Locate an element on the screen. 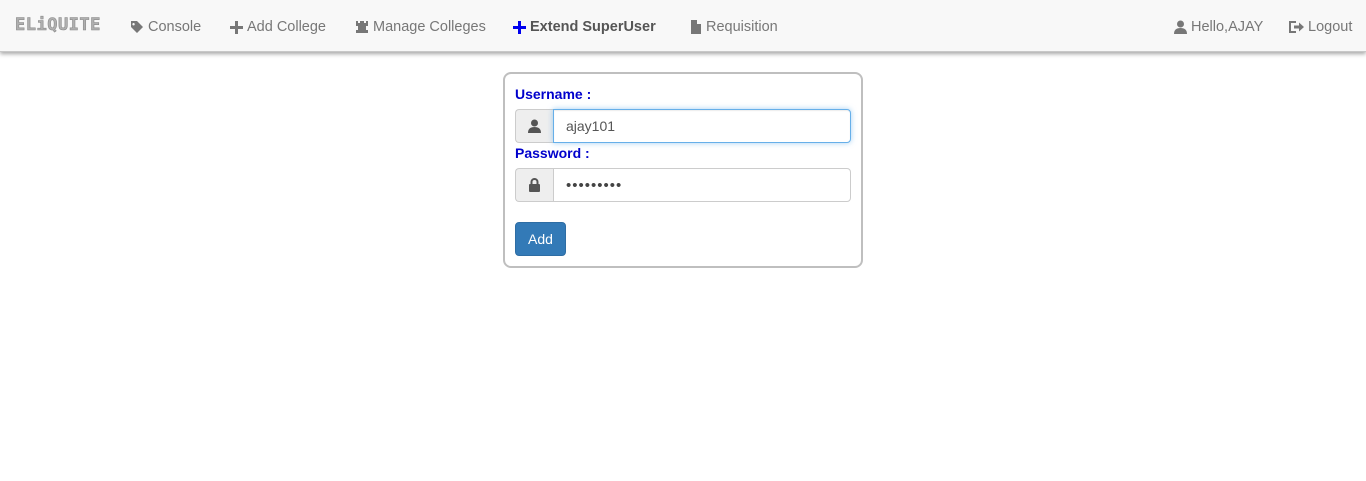 The width and height of the screenshot is (1366, 481). nav-item-add-college: Add College is located at coordinates (278, 27).